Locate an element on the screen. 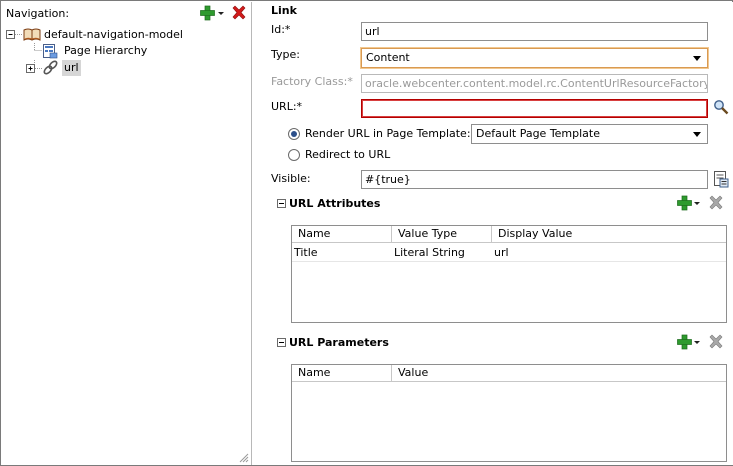 The width and height of the screenshot is (733, 466). visible-label: Visible: is located at coordinates (291, 178).